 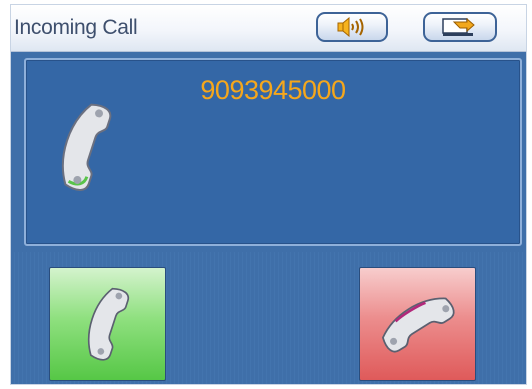 I want to click on answer-call-button, so click(x=107, y=324).